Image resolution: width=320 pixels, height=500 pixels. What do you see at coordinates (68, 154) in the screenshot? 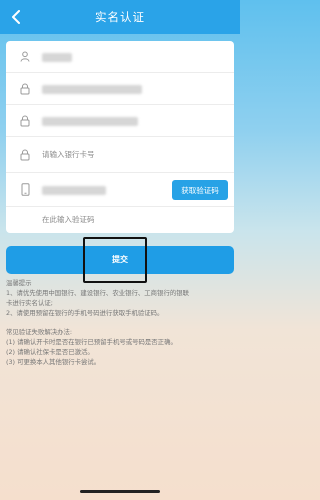
I see `bank-card-input: 请输入银行卡号` at bounding box center [68, 154].